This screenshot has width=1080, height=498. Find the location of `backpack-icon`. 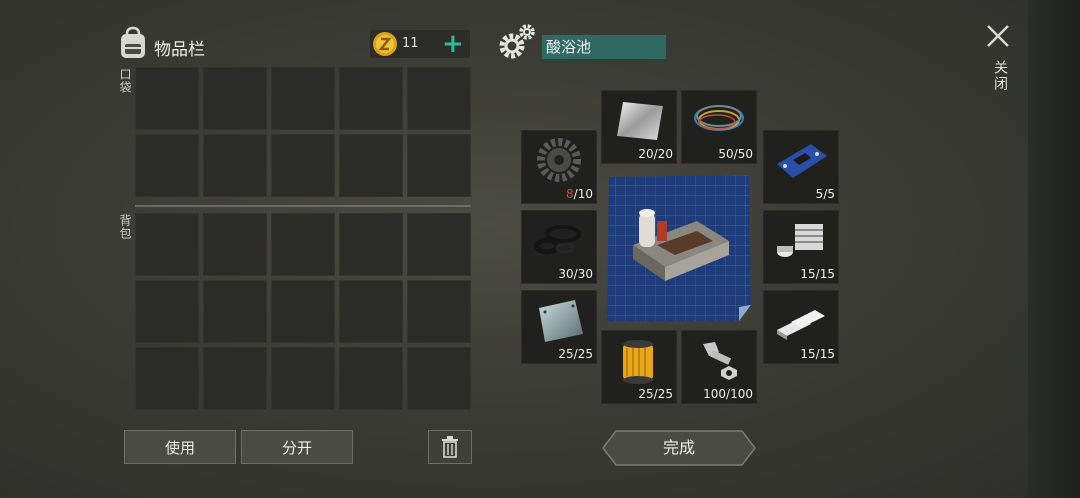

backpack-icon is located at coordinates (133, 42).